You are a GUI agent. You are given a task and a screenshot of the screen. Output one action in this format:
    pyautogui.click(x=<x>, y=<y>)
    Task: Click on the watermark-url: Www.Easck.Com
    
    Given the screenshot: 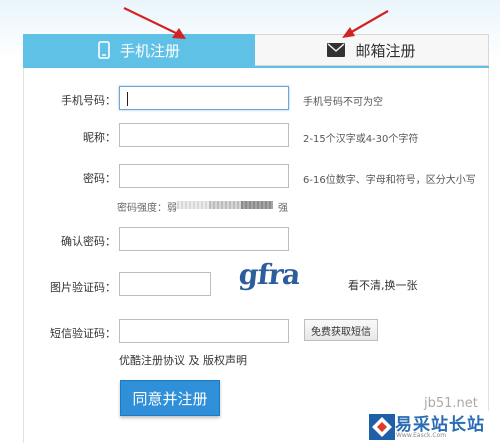 What is the action you would take?
    pyautogui.click(x=421, y=435)
    